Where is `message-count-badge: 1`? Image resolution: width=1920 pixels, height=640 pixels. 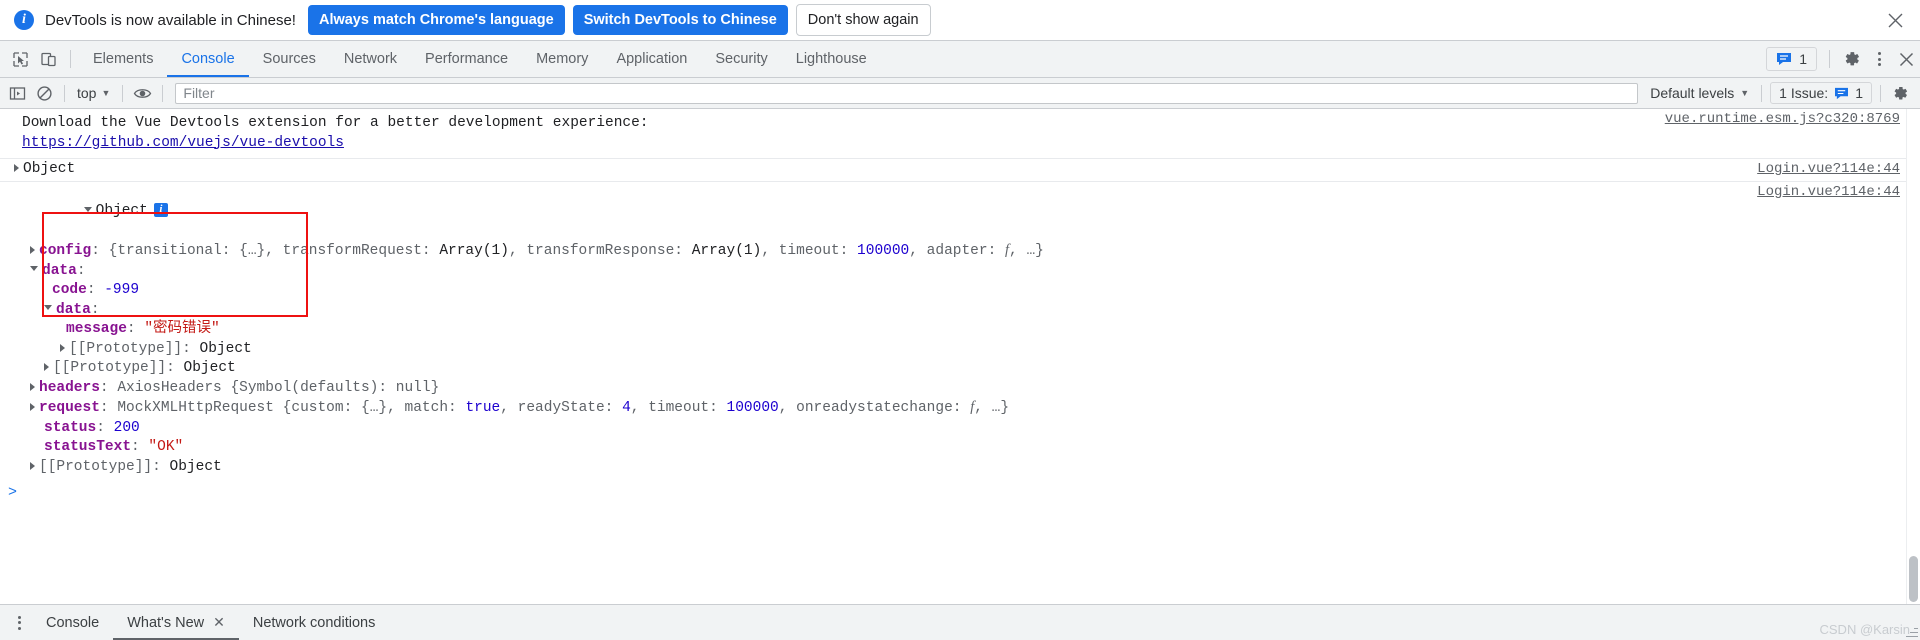 message-count-badge: 1 is located at coordinates (1791, 59).